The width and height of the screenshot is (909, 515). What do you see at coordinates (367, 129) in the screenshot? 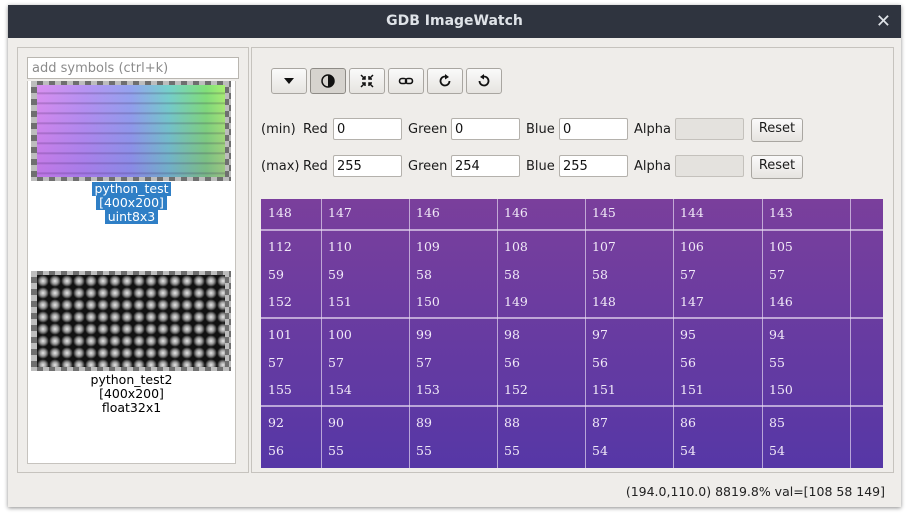
I see `min-red-input` at bounding box center [367, 129].